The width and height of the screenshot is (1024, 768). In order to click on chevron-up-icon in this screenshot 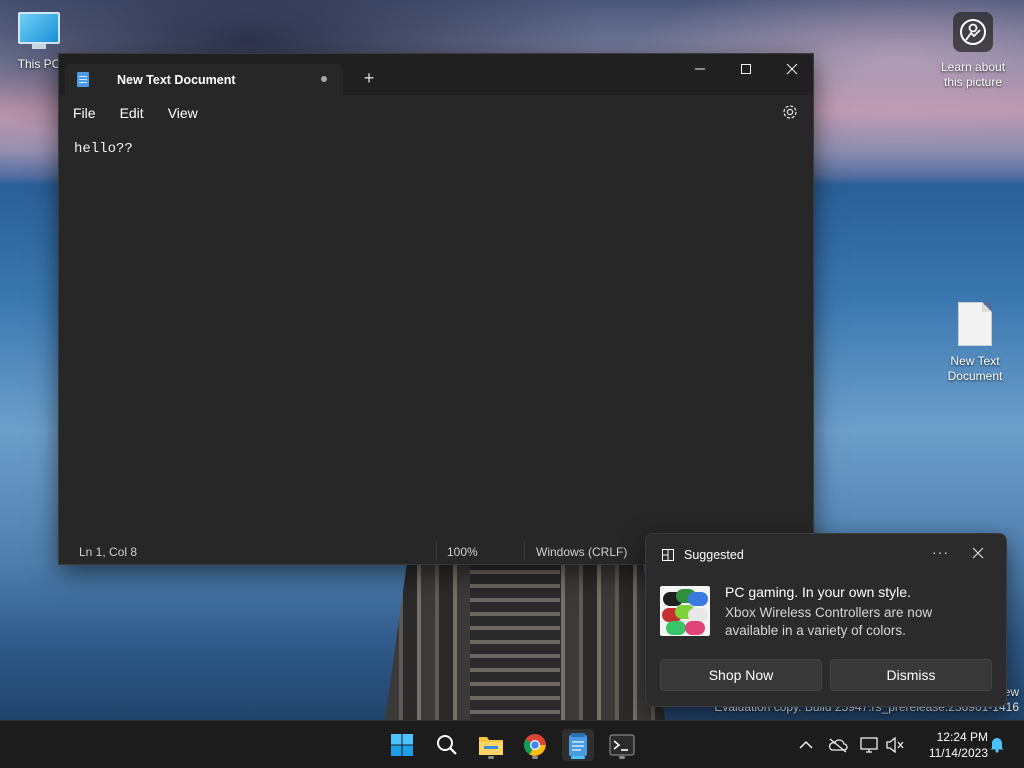, I will do `click(806, 744)`.